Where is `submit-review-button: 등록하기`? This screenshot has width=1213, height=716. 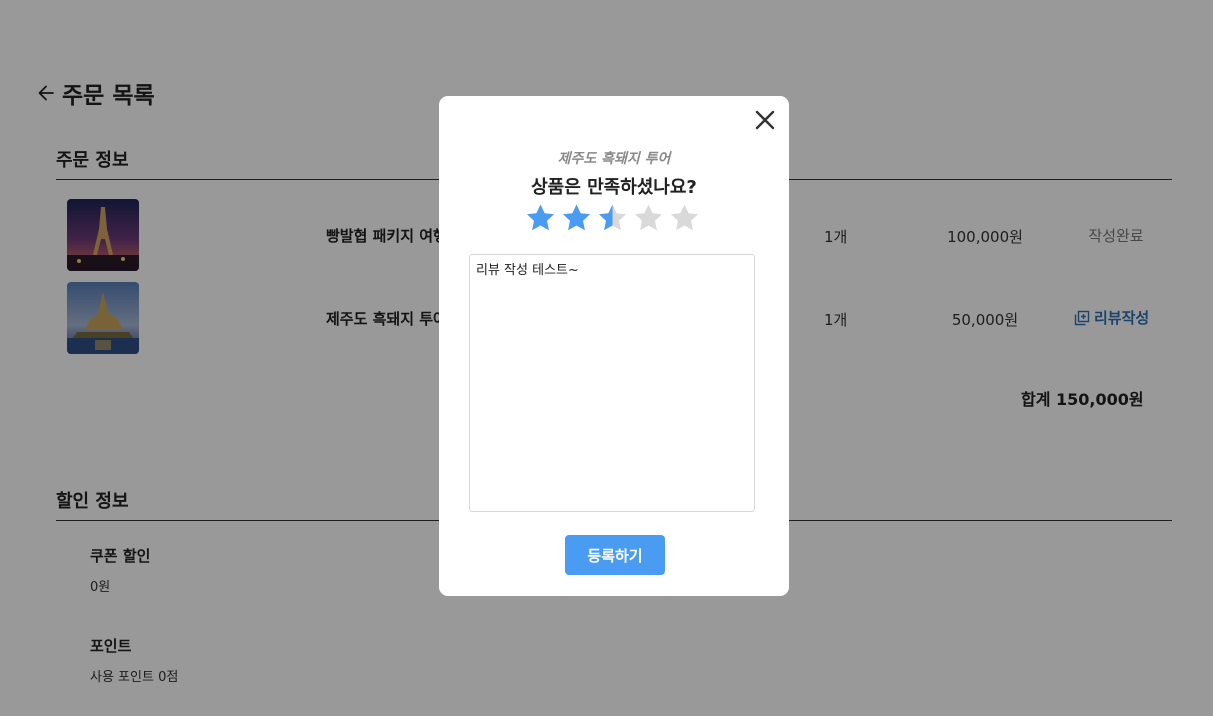
submit-review-button: 등록하기 is located at coordinates (615, 555).